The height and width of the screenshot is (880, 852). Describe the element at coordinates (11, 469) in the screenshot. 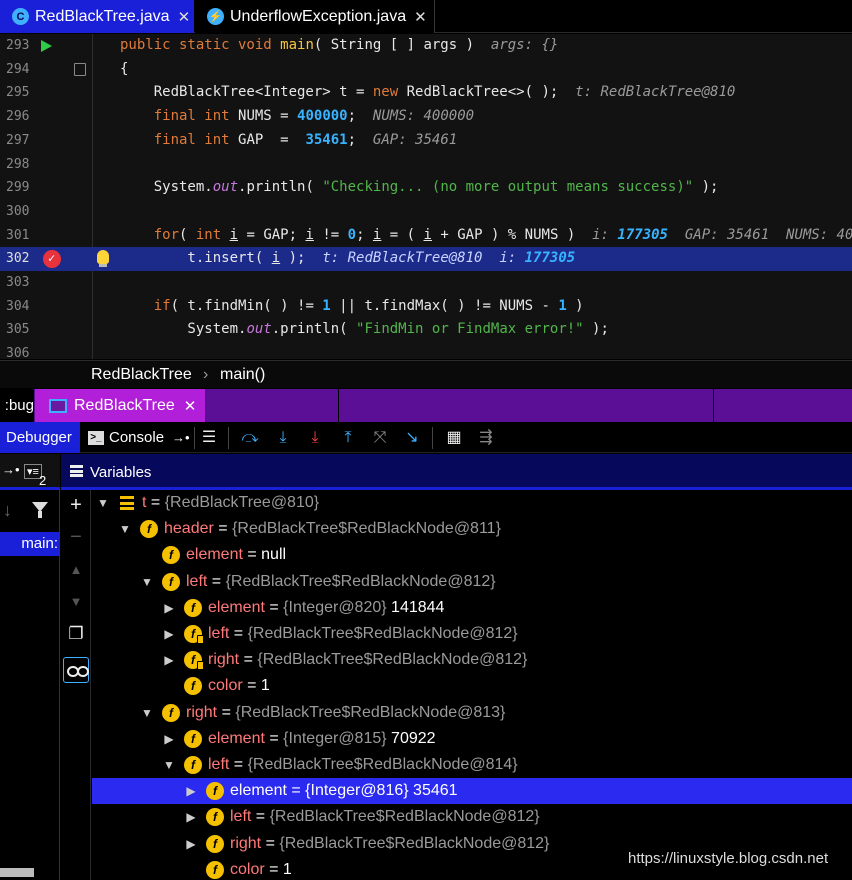

I see `restore-layout-icon: →•` at that location.